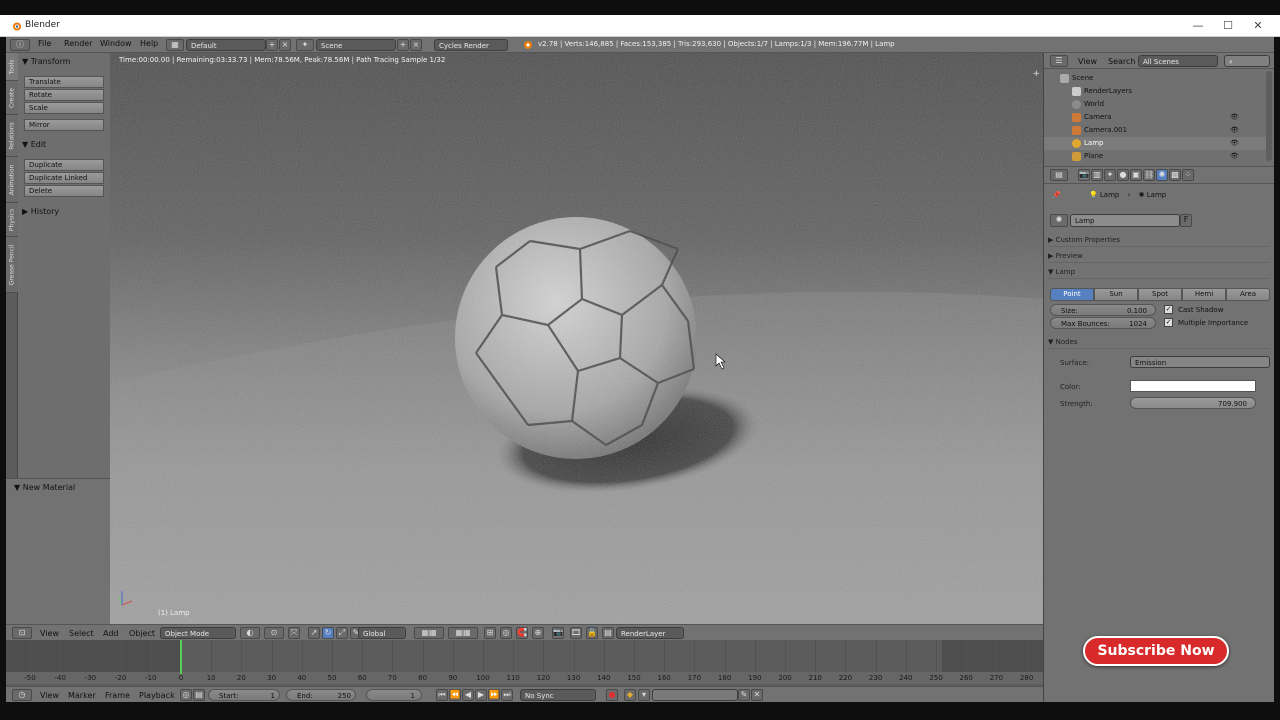 Image resolution: width=1280 pixels, height=720 pixels. Describe the element at coordinates (356, 45) in the screenshot. I see `scene-field: Scene` at that location.